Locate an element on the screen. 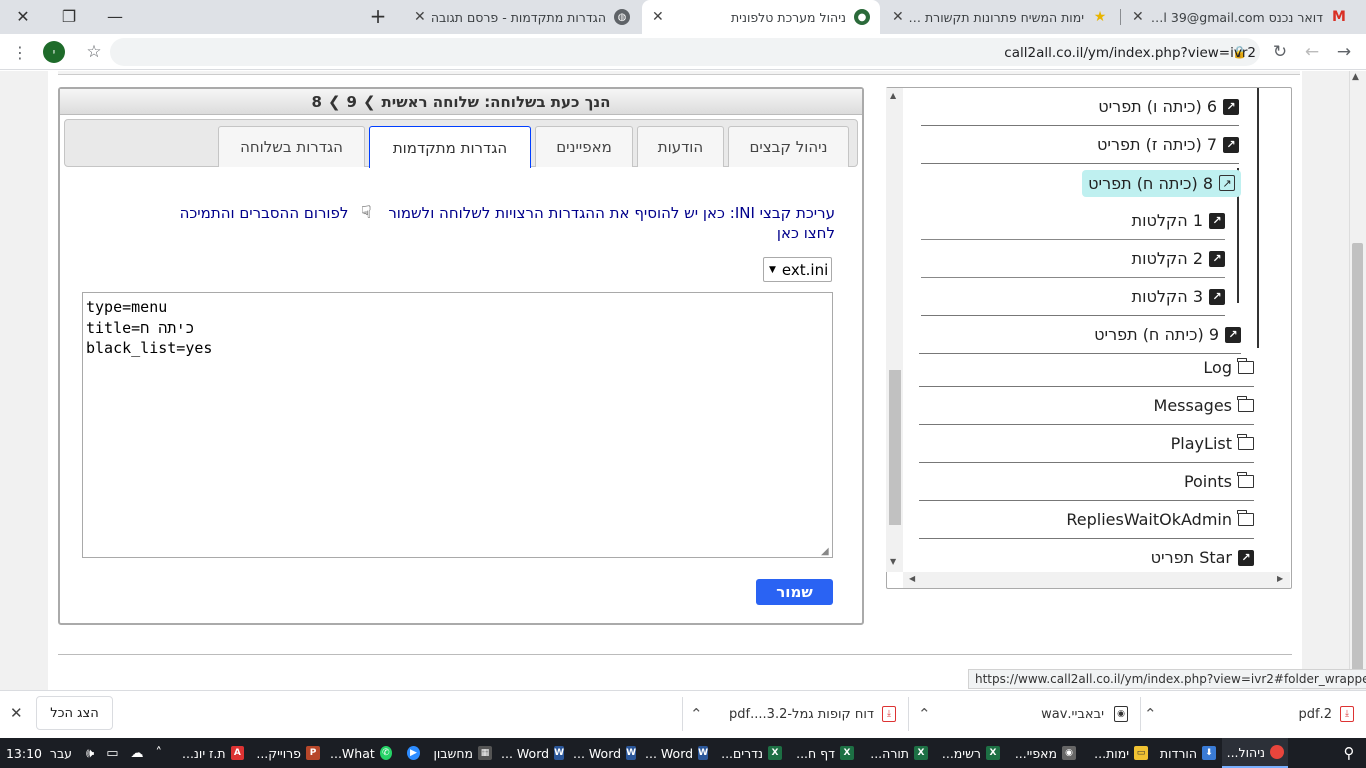 The width and height of the screenshot is (1366, 768). tree-item: Log is located at coordinates (1086, 368).